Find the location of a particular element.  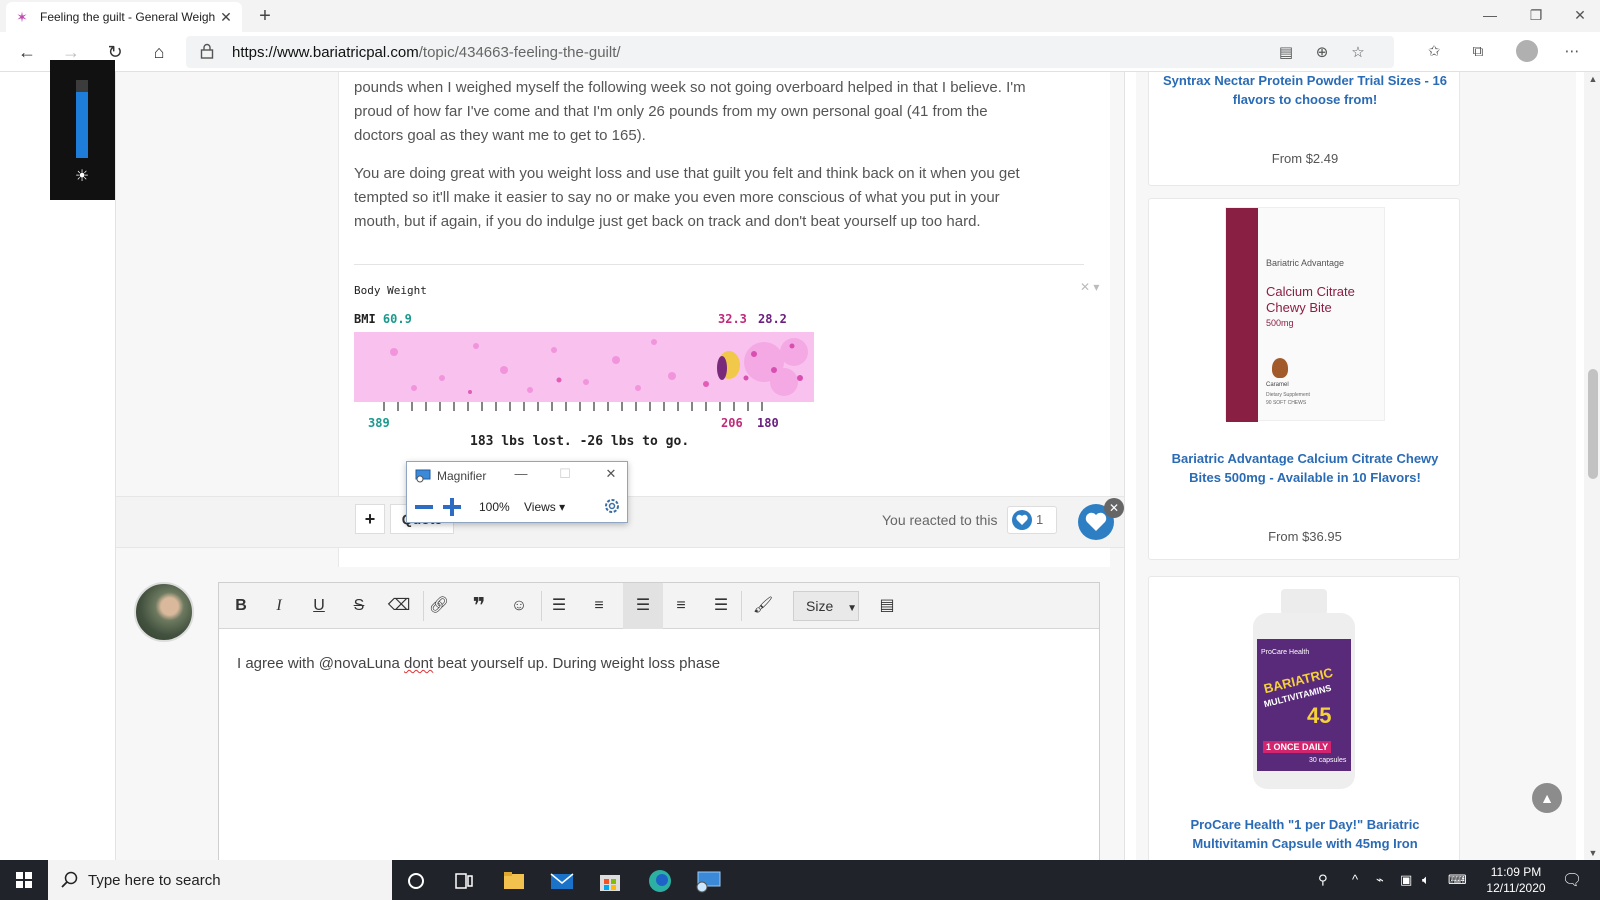

ticker-bmi: BMI 60.9 is located at coordinates (383, 319).